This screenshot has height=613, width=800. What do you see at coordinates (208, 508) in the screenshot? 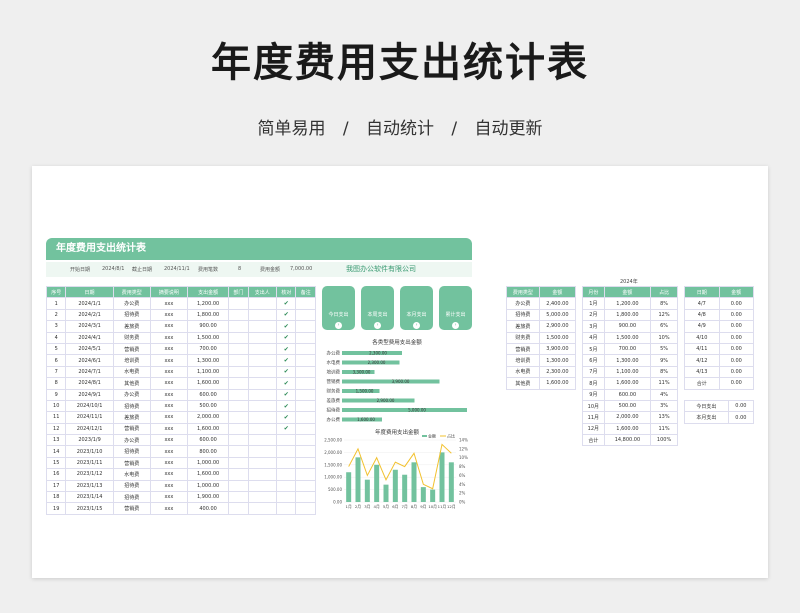
I see `table-cell: 400.00` at bounding box center [208, 508].